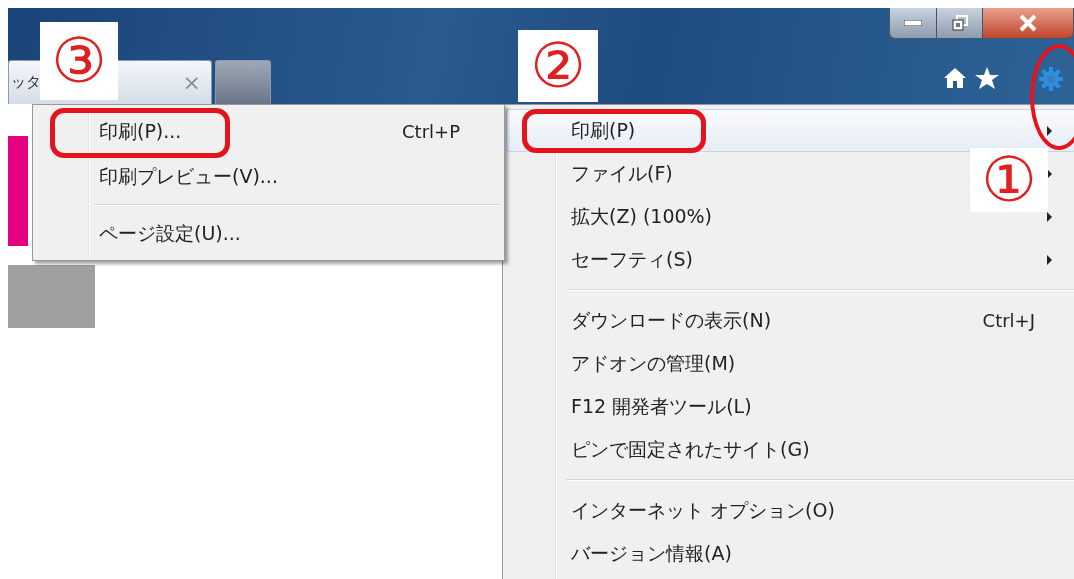  I want to click on menu-item: セーフティ(S), so click(632, 259).